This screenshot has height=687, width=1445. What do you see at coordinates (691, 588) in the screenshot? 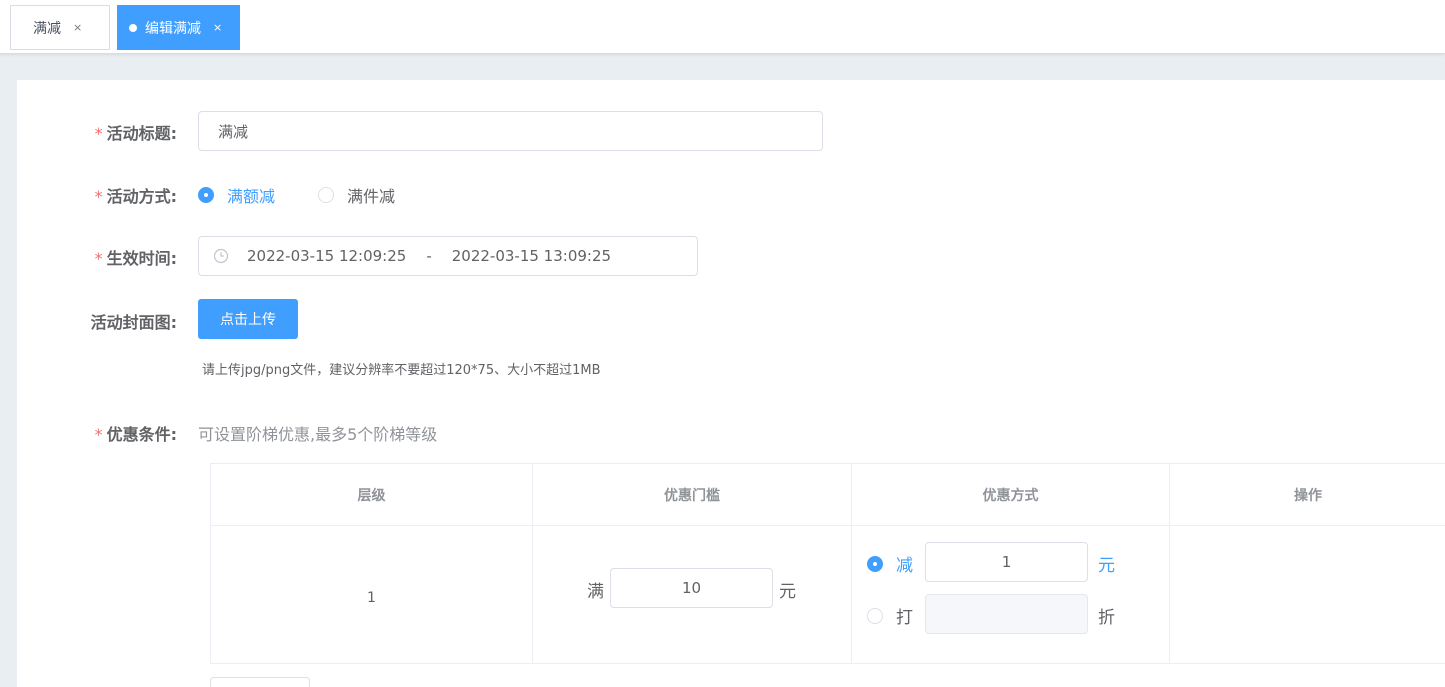
I see `threshold-input: 10` at bounding box center [691, 588].